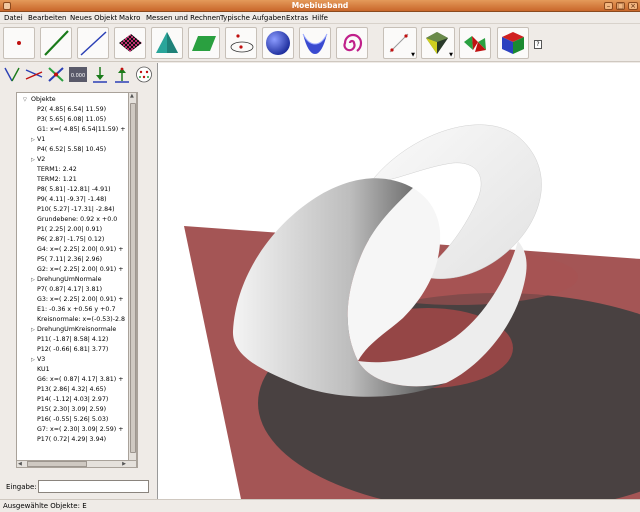  What do you see at coordinates (19, 43) in the screenshot?
I see `point-tool` at bounding box center [19, 43].